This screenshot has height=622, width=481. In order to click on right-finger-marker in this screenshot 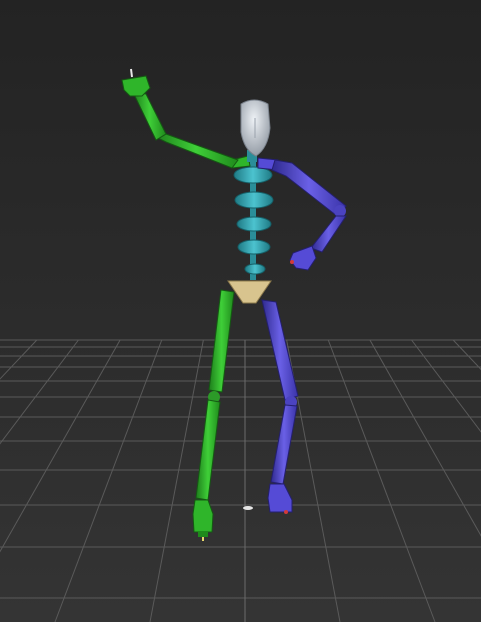, I will do `click(292, 262)`.